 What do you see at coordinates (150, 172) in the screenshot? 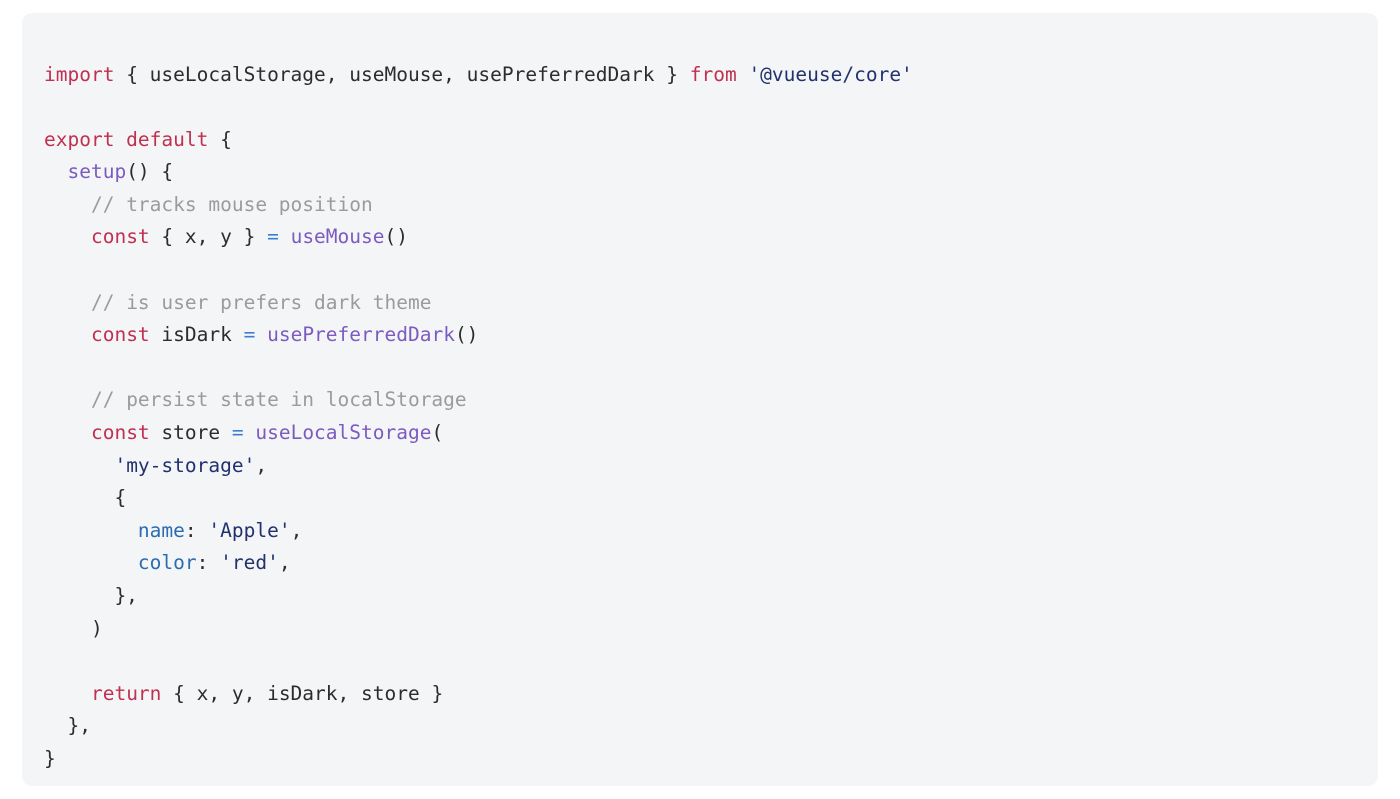
I see `code-token-plain: () {` at bounding box center [150, 172].